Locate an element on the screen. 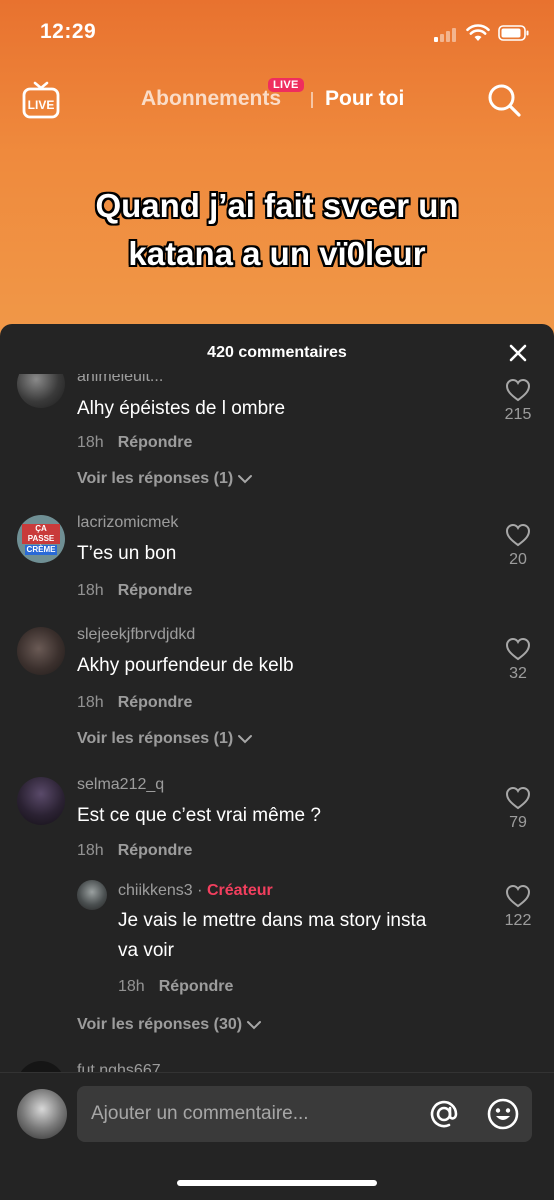  tab-following: Abonnements is located at coordinates (211, 99).